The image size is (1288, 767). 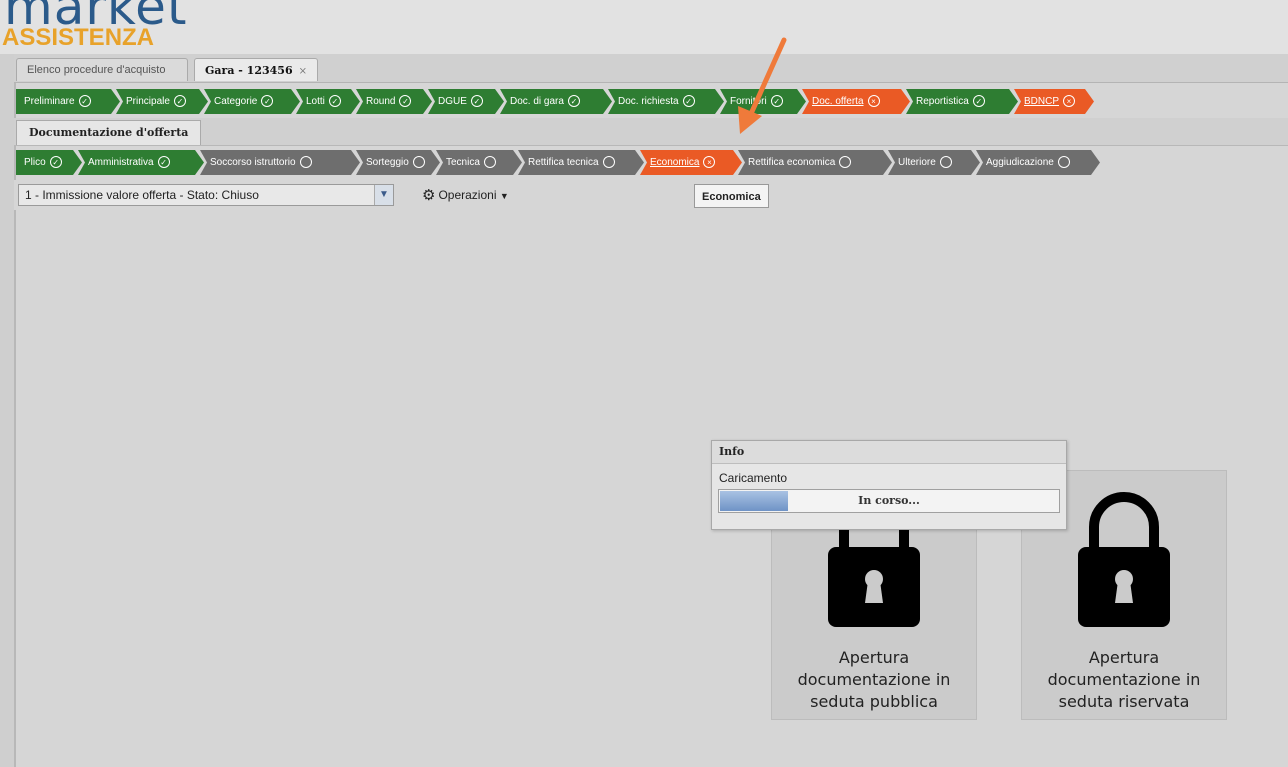 I want to click on step-label: Round, so click(x=381, y=101).